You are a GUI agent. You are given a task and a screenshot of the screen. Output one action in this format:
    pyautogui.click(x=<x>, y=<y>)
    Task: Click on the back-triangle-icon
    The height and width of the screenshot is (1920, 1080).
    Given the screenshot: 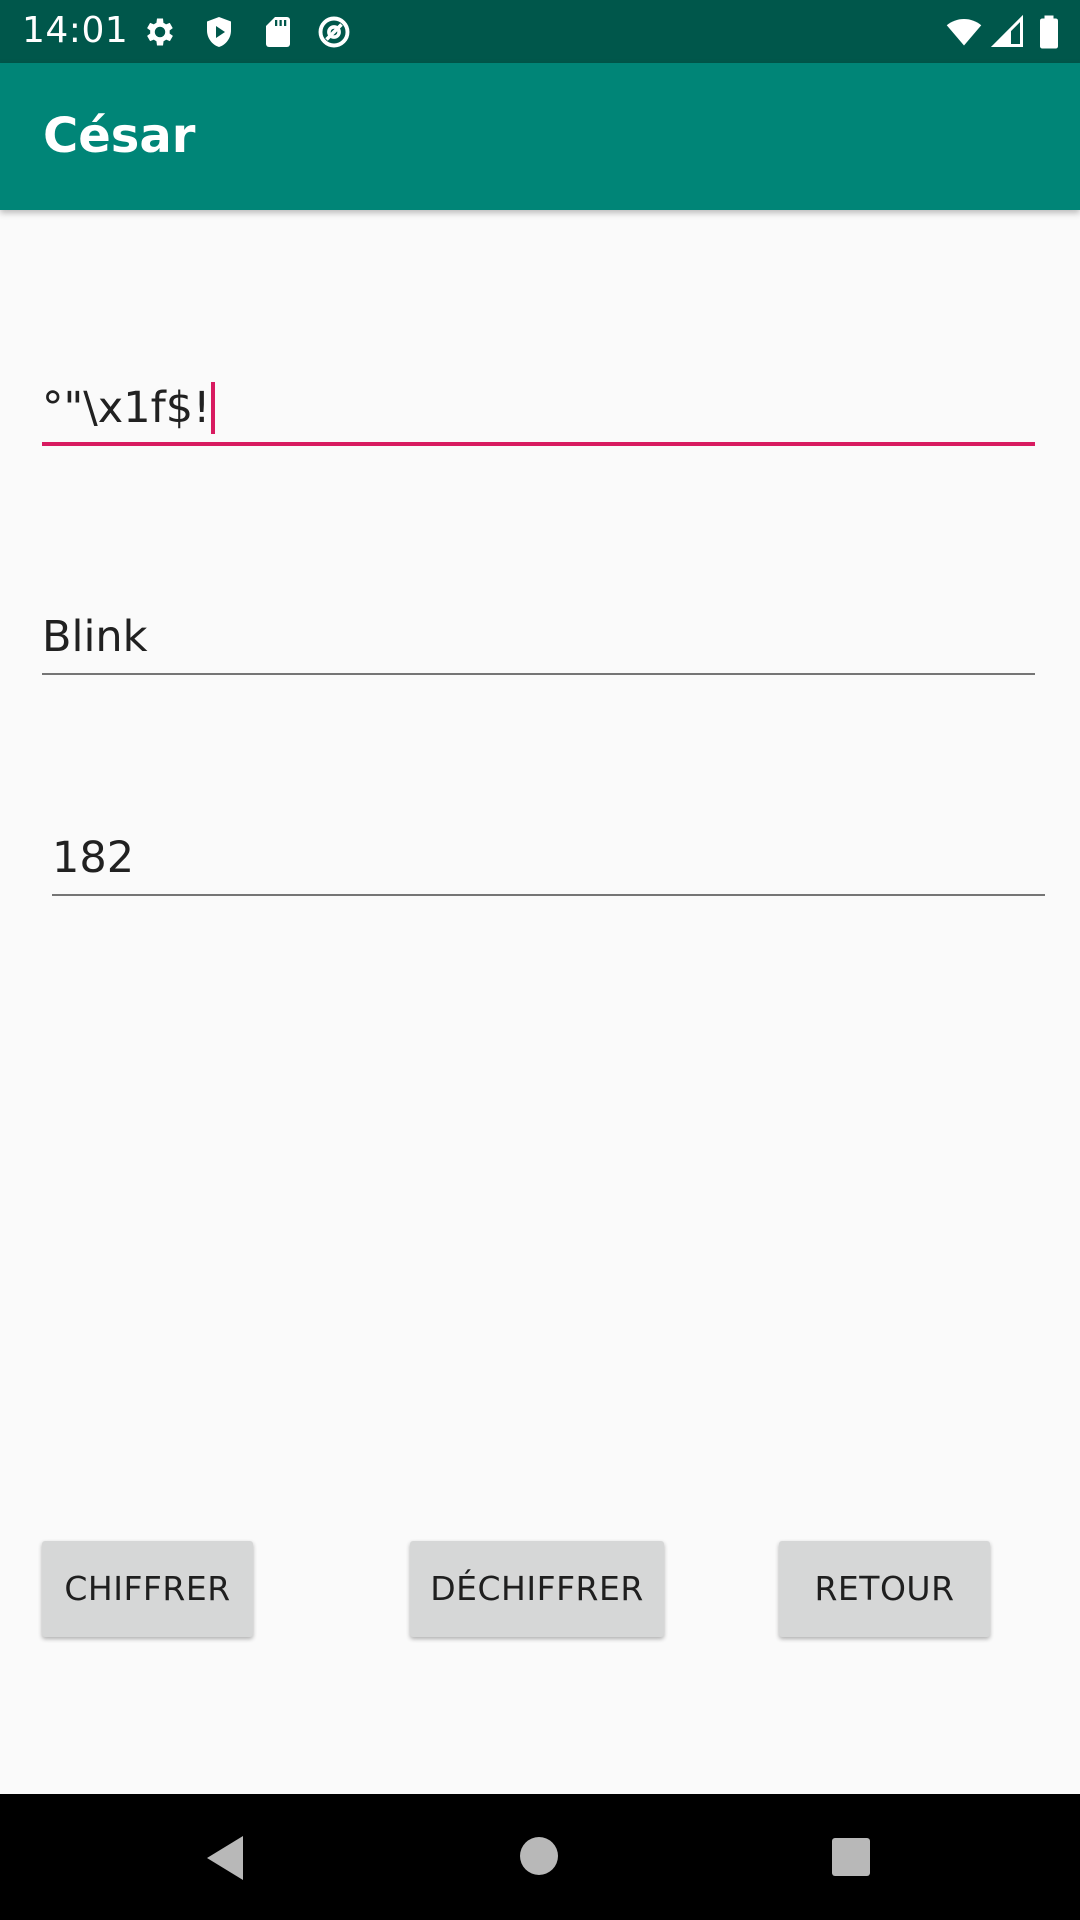 What is the action you would take?
    pyautogui.click(x=225, y=1858)
    